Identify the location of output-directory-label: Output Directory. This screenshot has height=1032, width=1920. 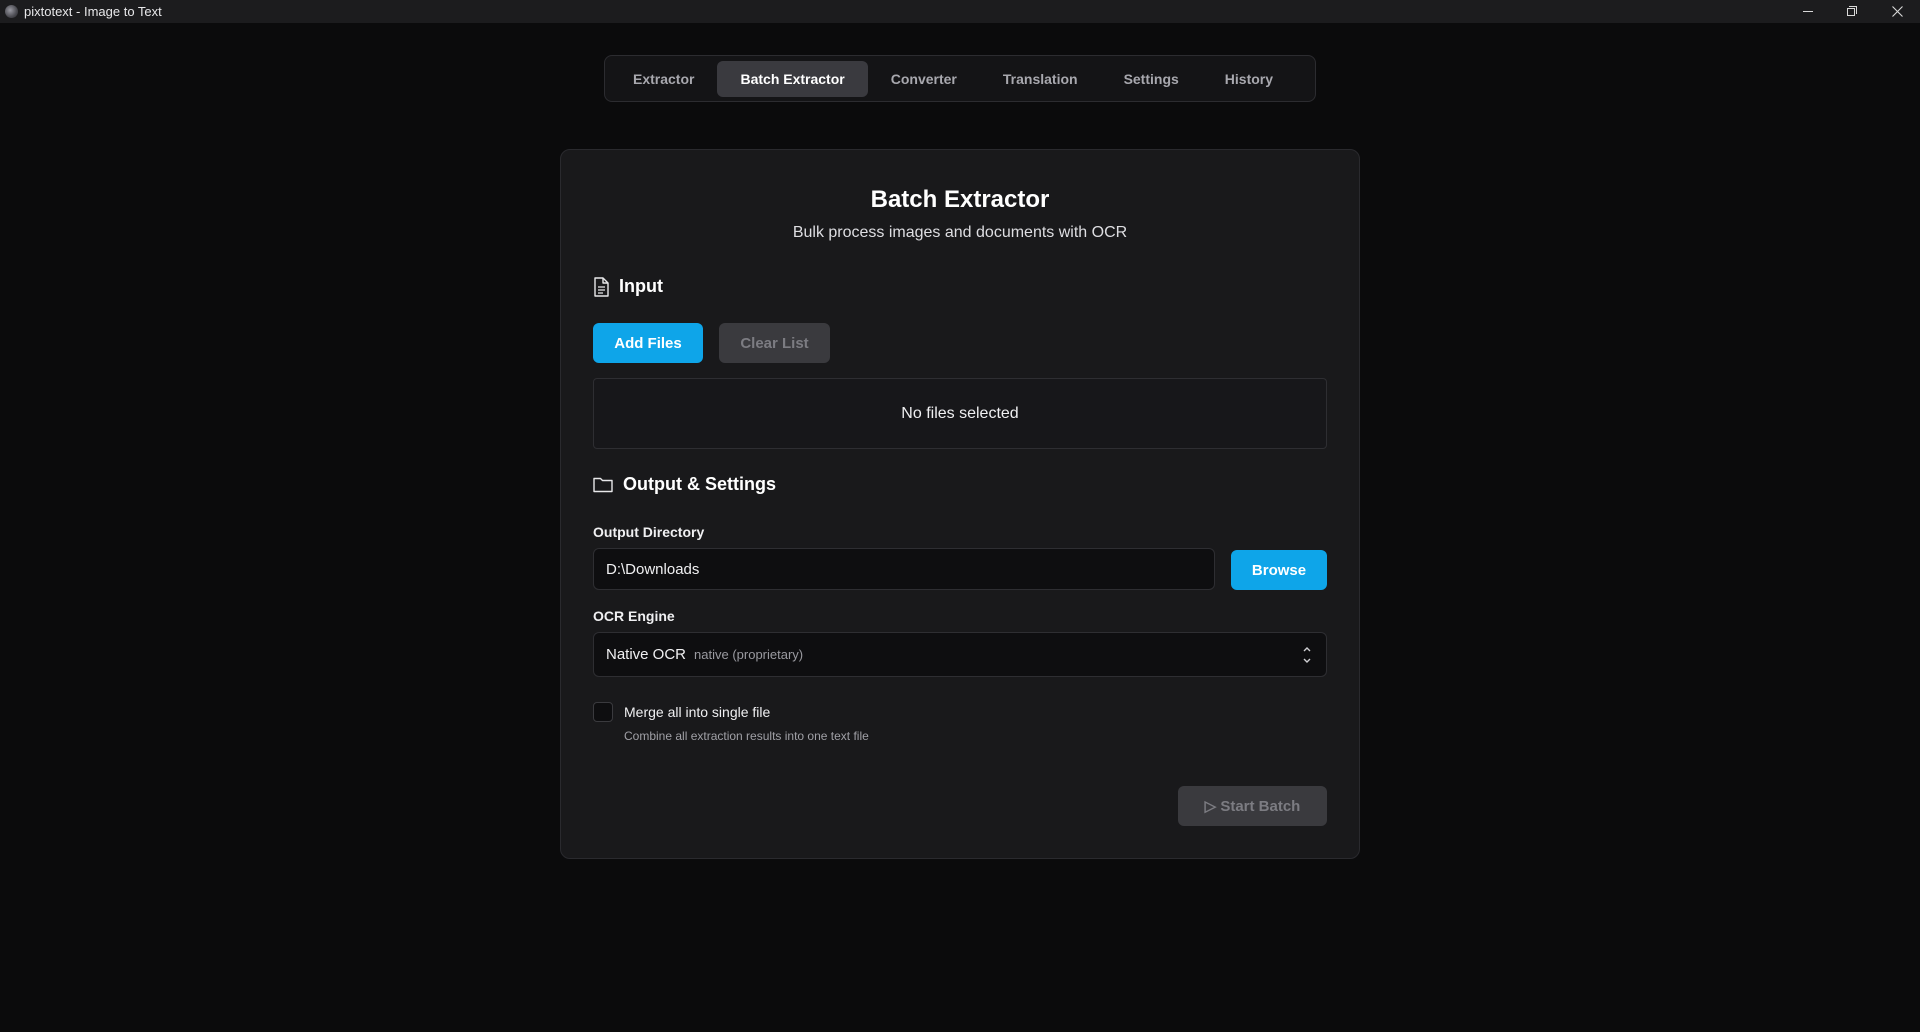
(649, 532).